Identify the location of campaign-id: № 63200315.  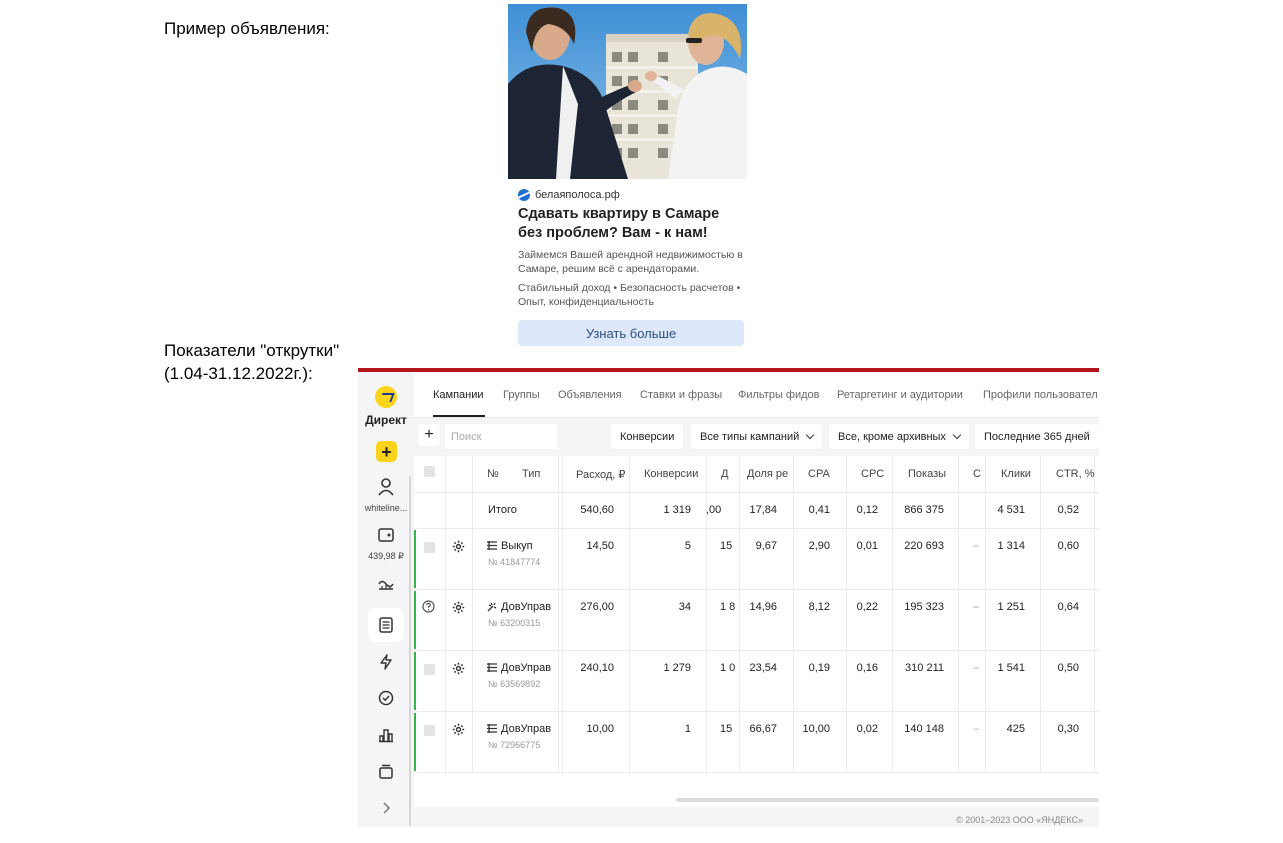
(514, 623).